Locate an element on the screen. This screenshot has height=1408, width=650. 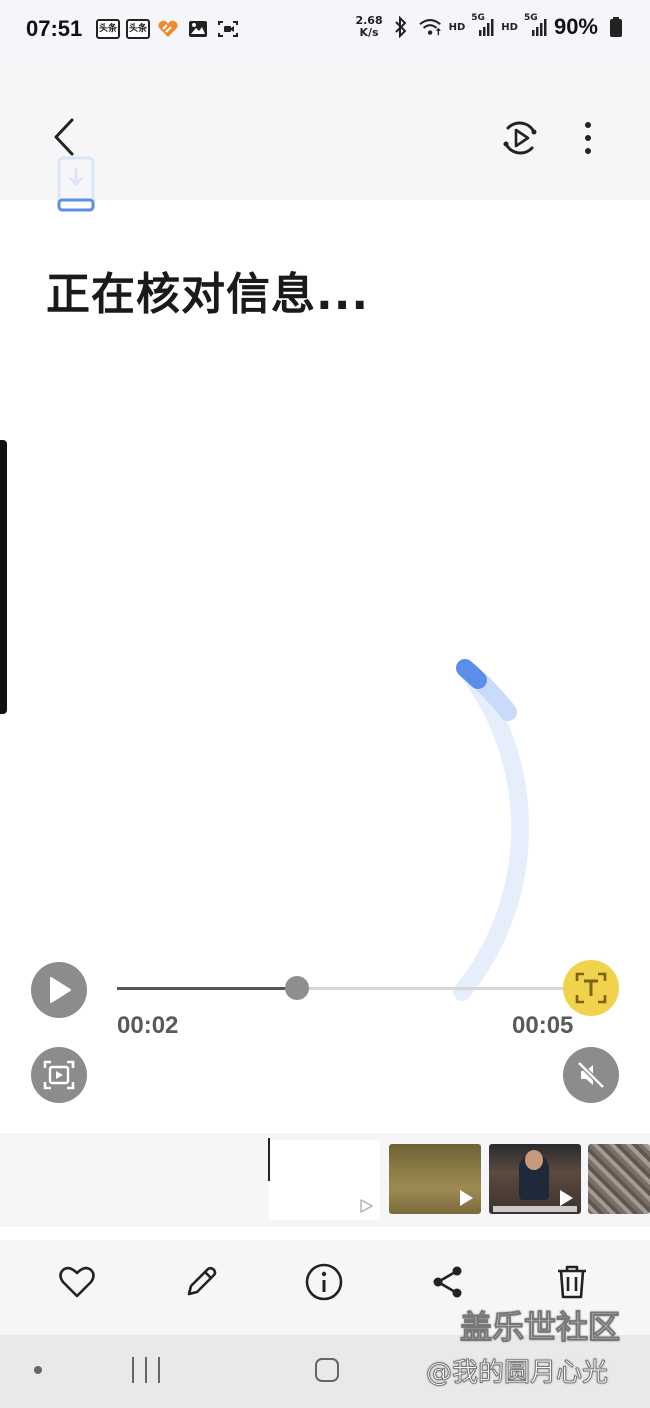
info-icon is located at coordinates (324, 1282).